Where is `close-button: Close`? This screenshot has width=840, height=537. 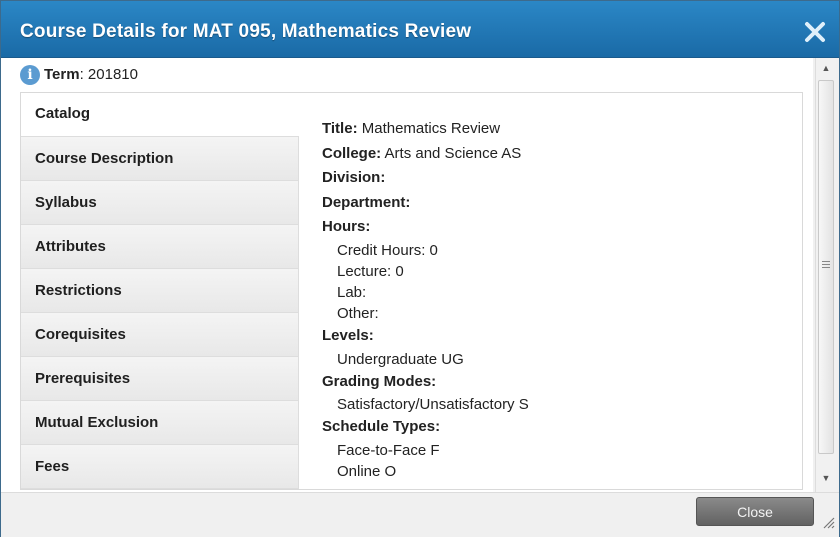 close-button: Close is located at coordinates (755, 511).